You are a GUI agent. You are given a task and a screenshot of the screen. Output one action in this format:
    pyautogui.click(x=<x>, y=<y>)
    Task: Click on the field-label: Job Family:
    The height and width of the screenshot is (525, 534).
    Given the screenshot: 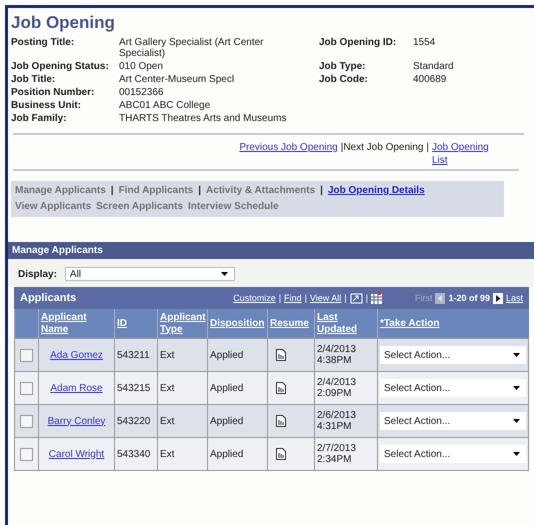 What is the action you would take?
    pyautogui.click(x=39, y=118)
    